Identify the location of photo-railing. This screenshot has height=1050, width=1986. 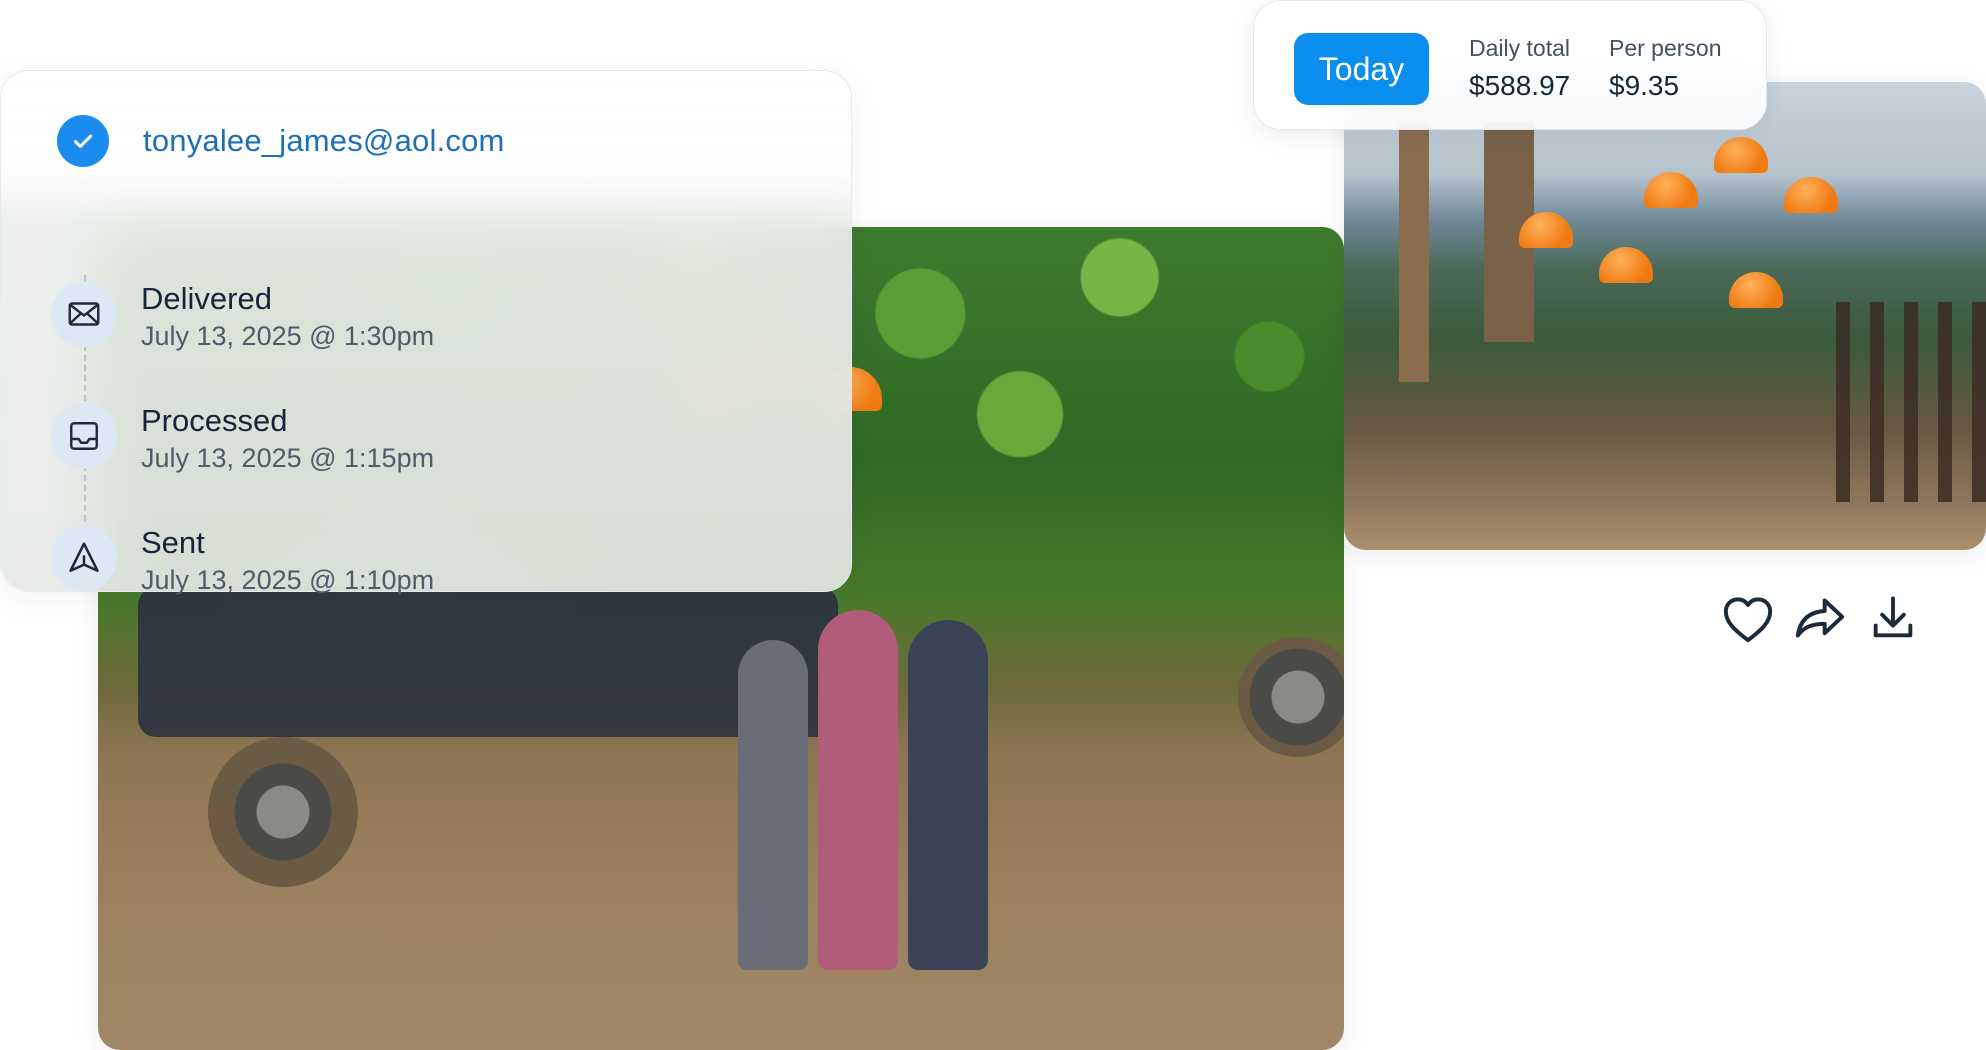
(1911, 402).